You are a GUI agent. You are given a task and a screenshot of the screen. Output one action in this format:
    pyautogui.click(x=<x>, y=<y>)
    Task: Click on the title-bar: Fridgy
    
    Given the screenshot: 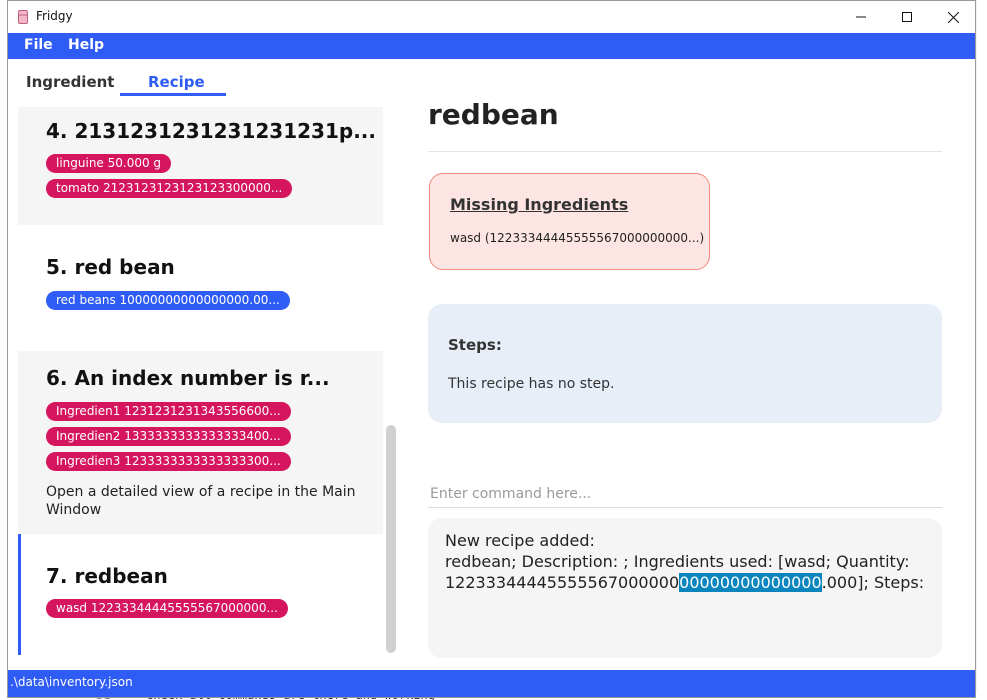 What is the action you would take?
    pyautogui.click(x=491, y=17)
    